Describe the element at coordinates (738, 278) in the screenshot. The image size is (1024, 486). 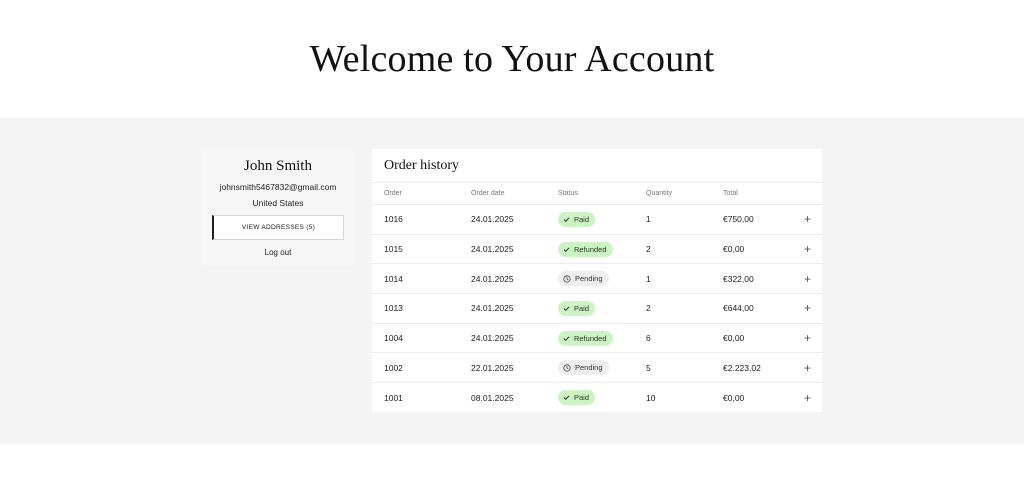
I see `order-total: €322,00` at that location.